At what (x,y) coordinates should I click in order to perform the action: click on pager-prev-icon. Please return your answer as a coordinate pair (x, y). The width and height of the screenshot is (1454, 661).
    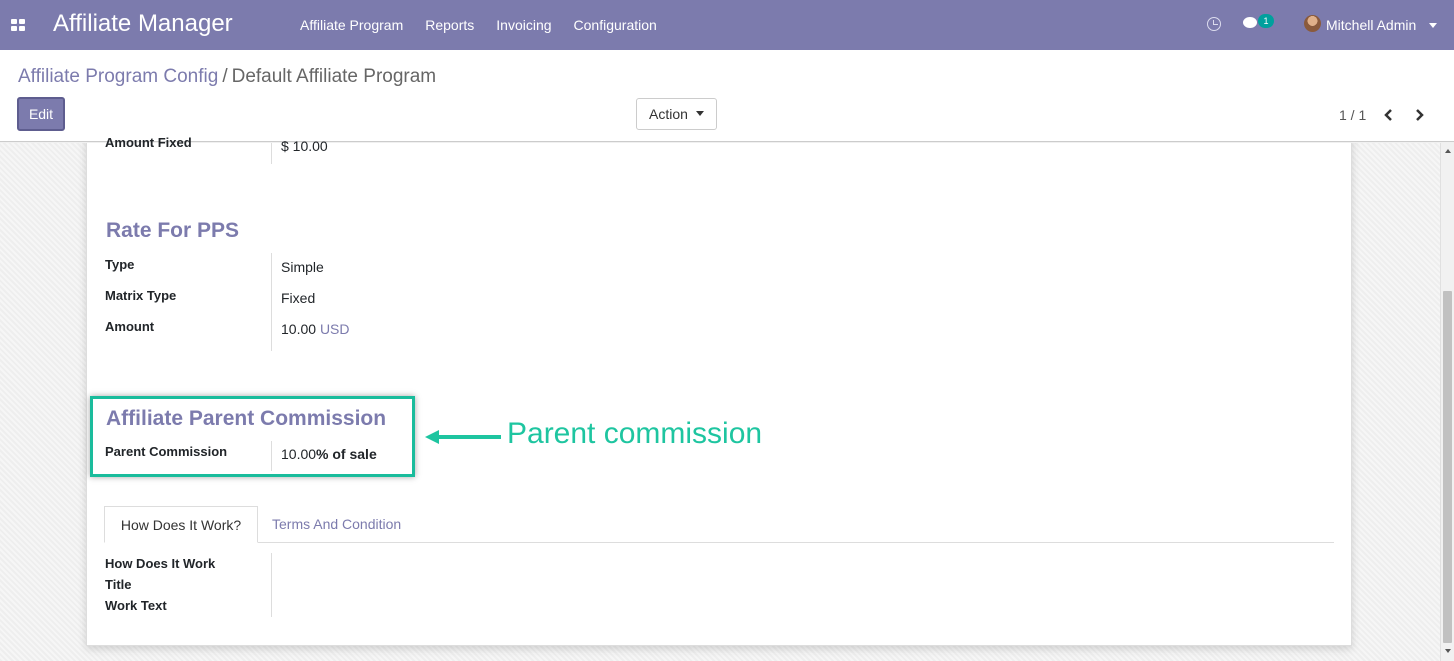
    Looking at the image, I should click on (1389, 115).